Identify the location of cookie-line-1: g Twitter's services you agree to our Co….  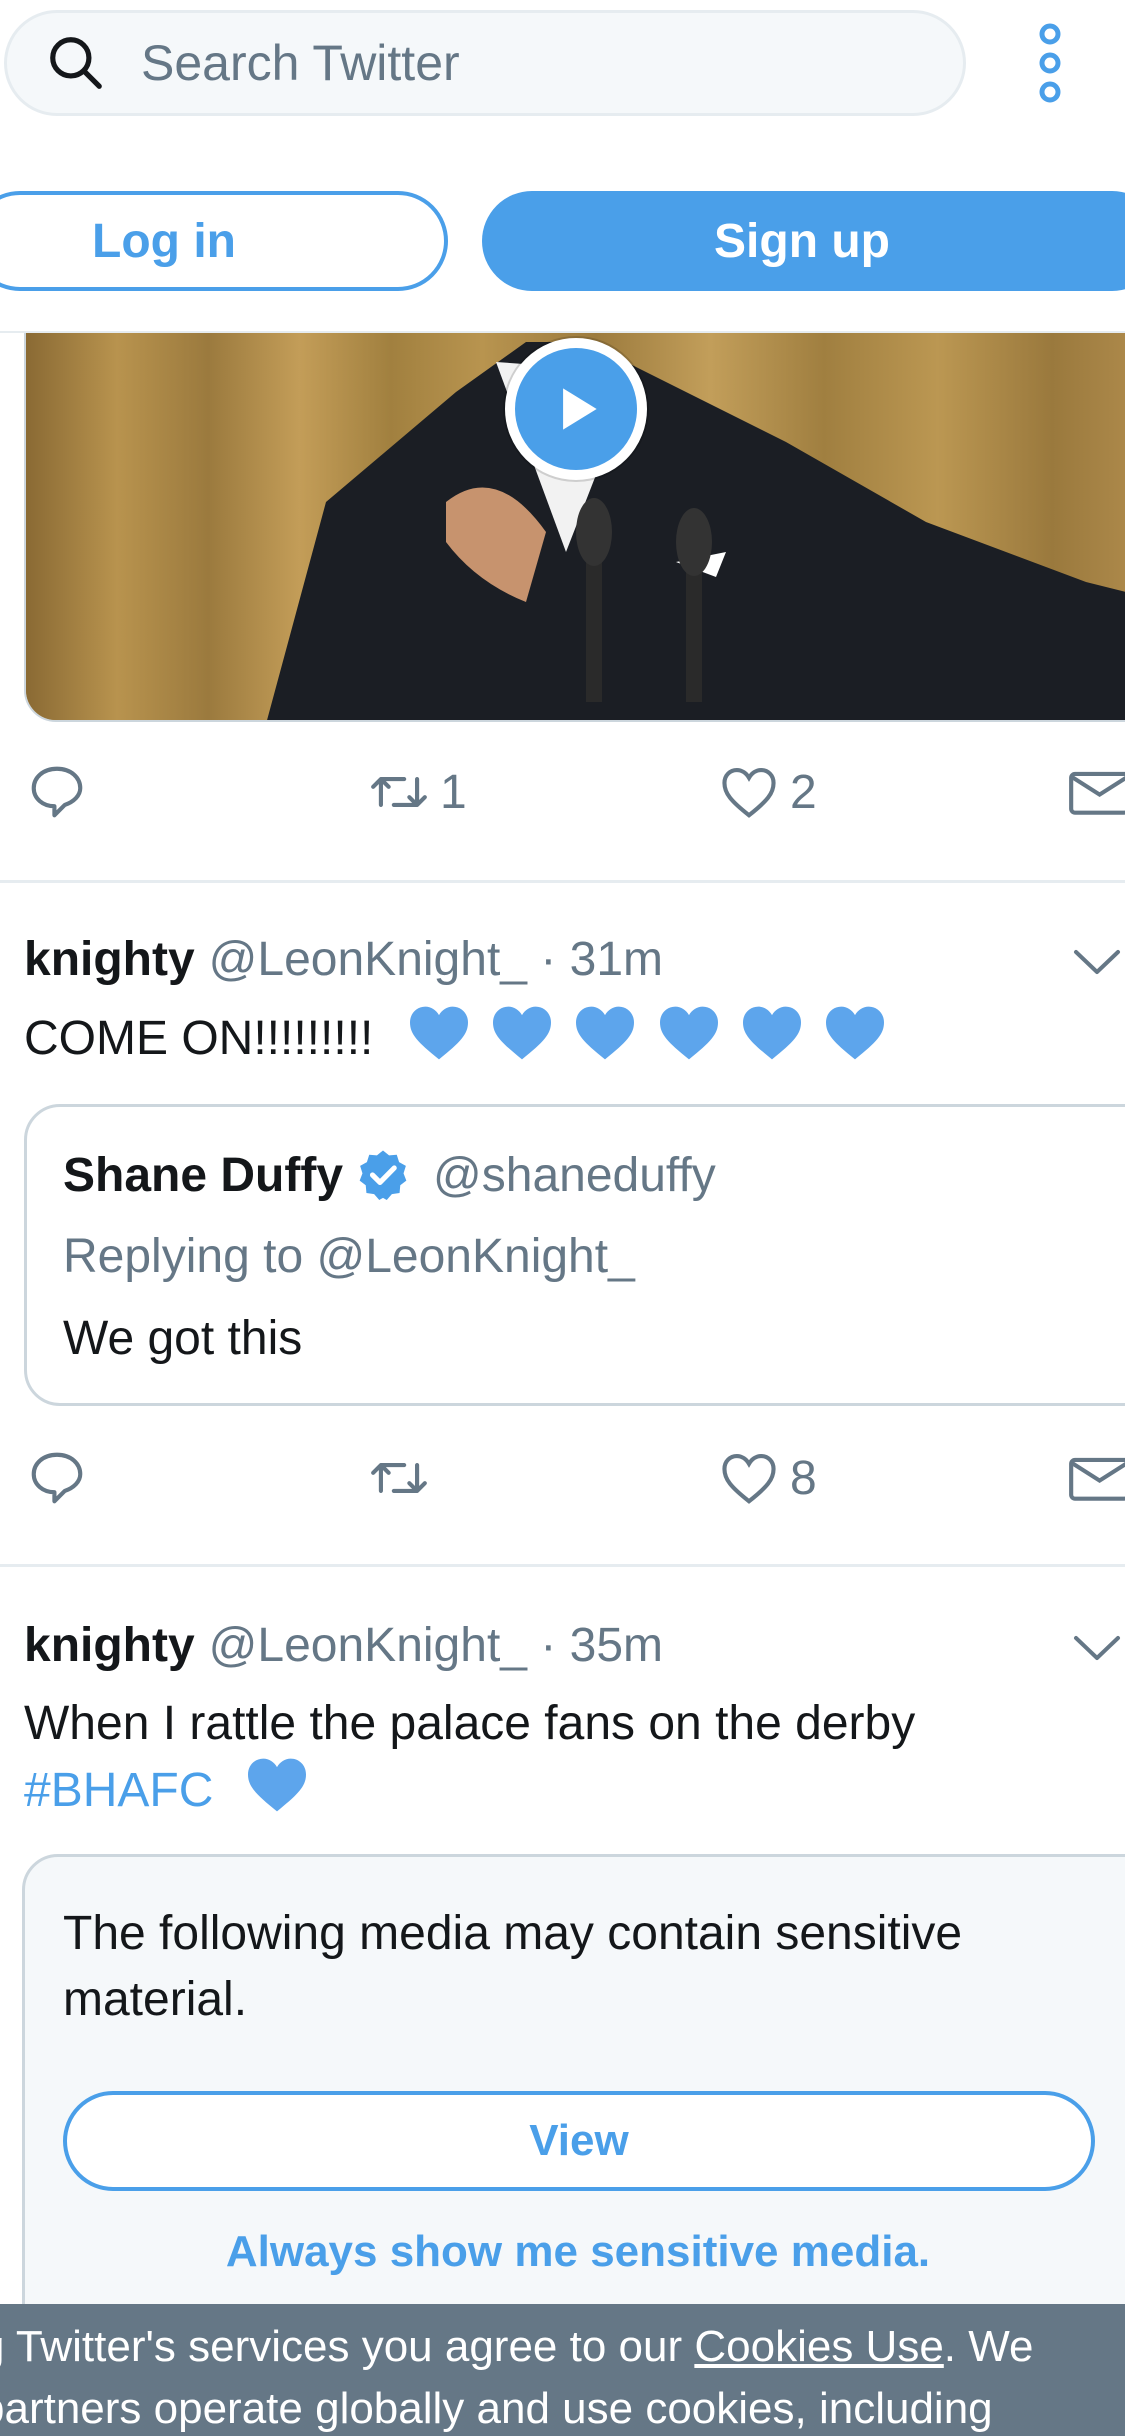
(552, 2347).